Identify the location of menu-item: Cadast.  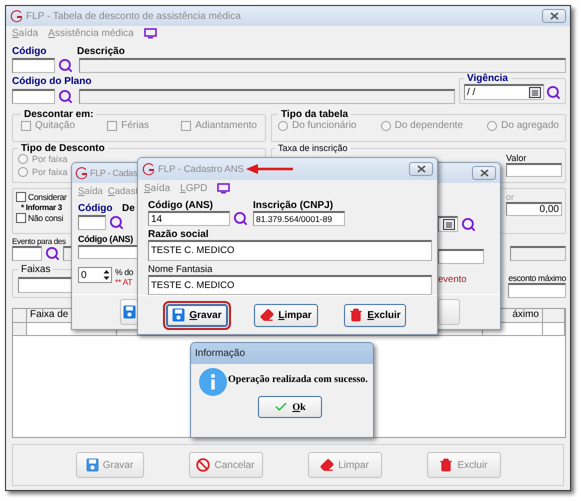
(123, 191).